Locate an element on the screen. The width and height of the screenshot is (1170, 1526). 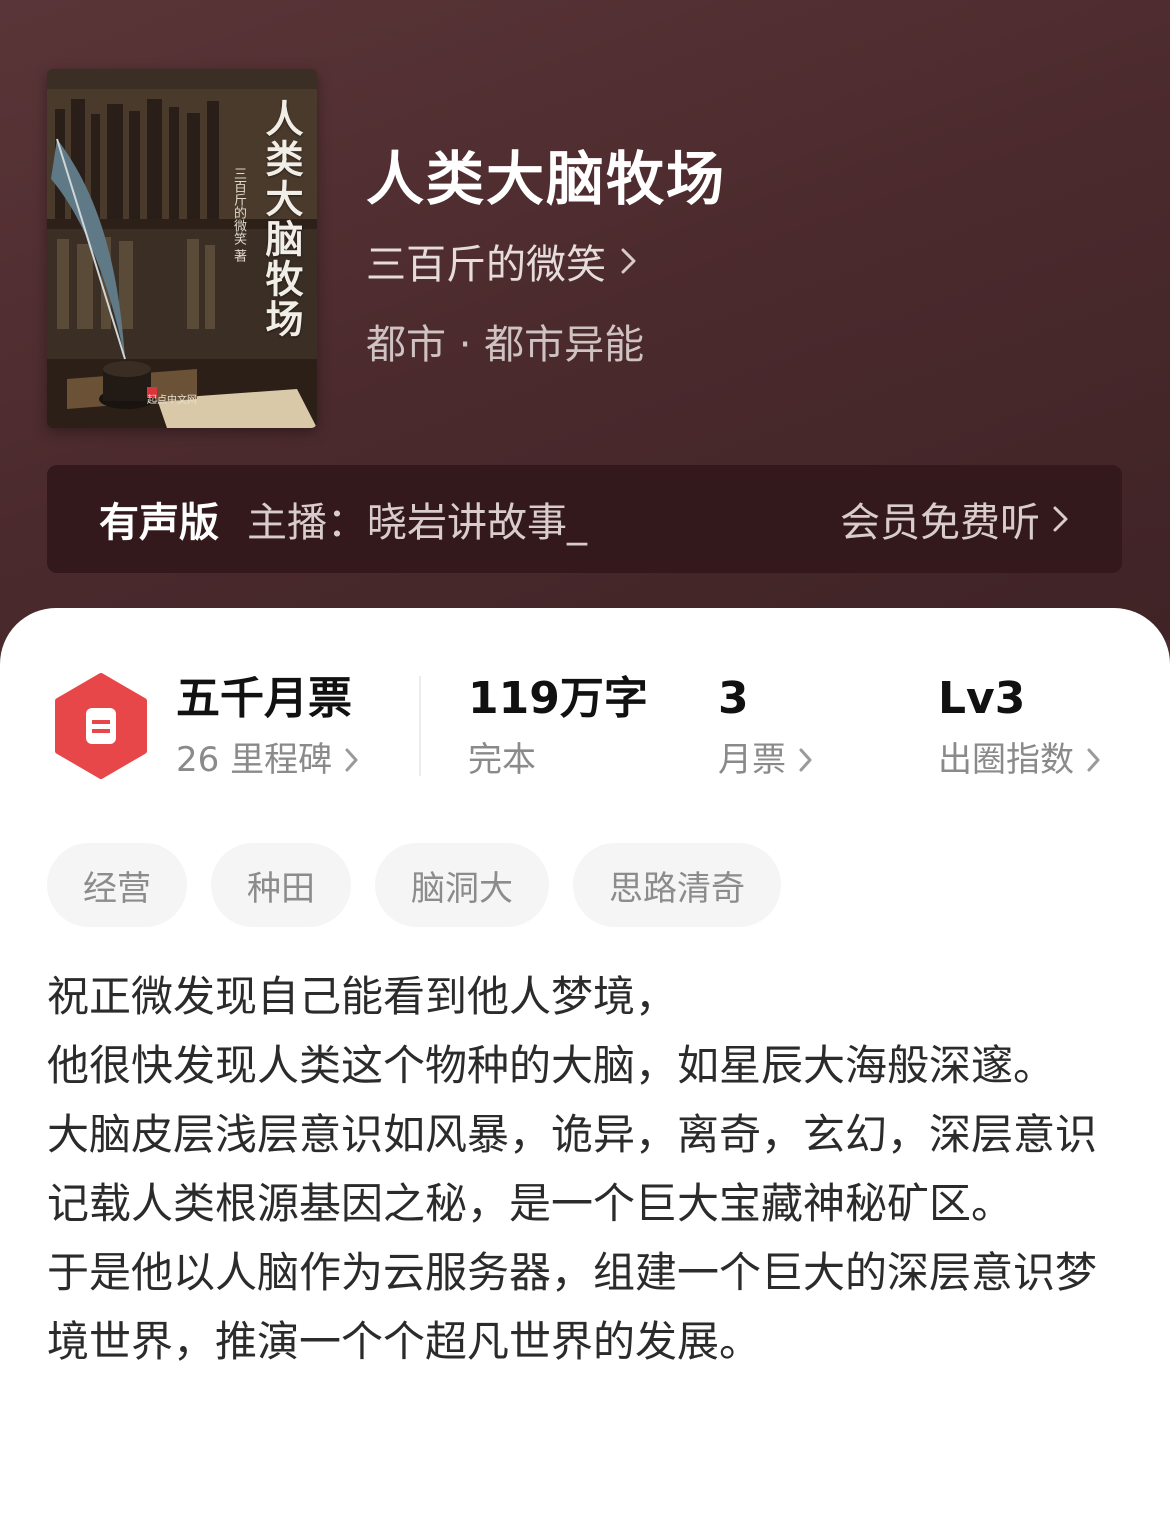
cover-author: 三百斤的微笑 著 is located at coordinates (238, 214).